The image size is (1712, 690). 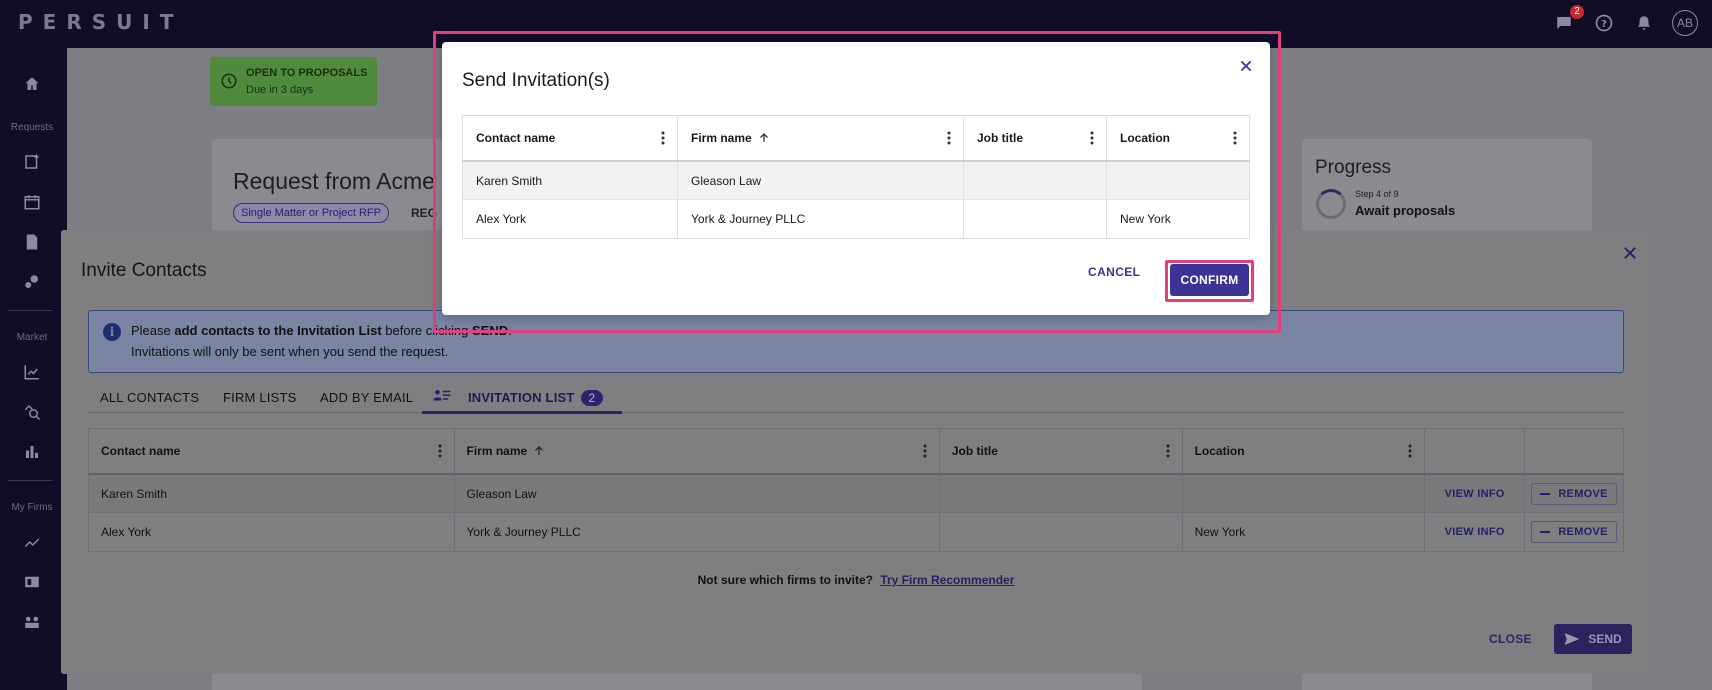 I want to click on bell-icon, so click(x=1644, y=23).